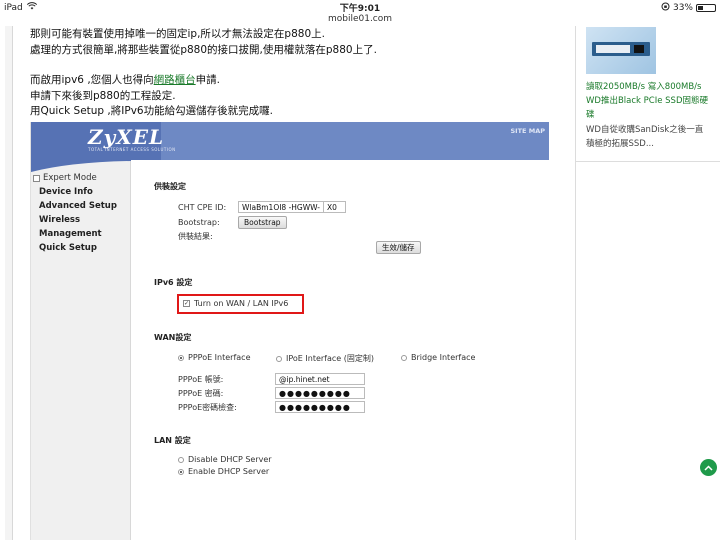  I want to click on zyxel-logo: ZyXEL, so click(126, 137).